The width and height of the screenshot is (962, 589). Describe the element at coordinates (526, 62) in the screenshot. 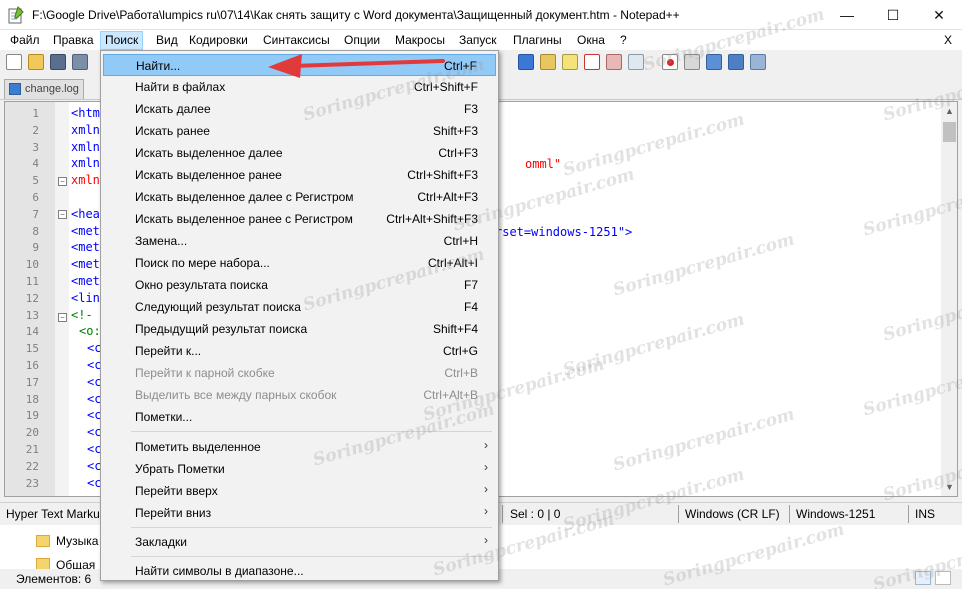

I see `word-wrap-icon` at that location.